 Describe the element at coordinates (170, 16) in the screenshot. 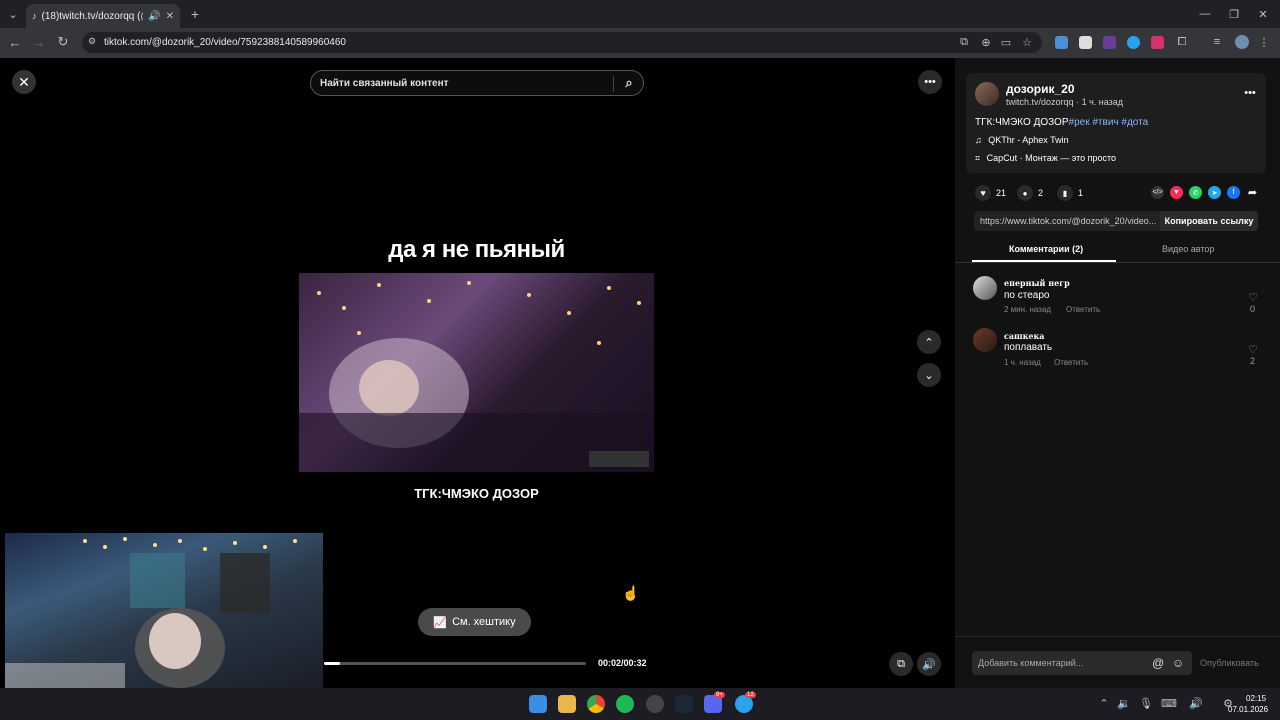

I see `tab-close-icon: ✕` at that location.